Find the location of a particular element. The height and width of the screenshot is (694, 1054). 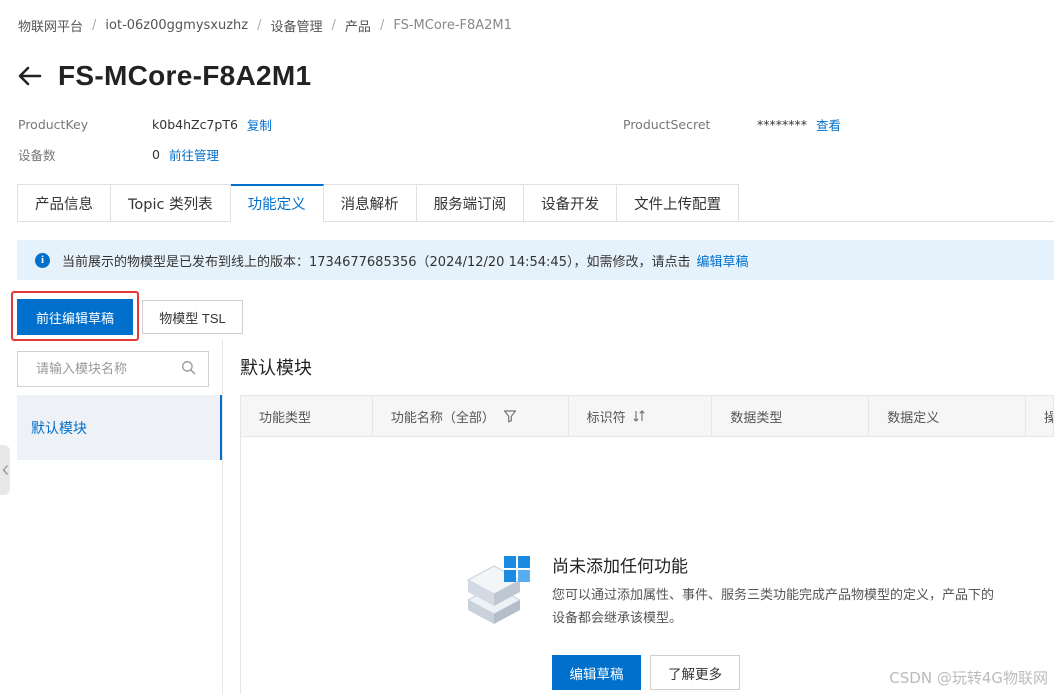

view-secret-link: 查看 is located at coordinates (828, 124).